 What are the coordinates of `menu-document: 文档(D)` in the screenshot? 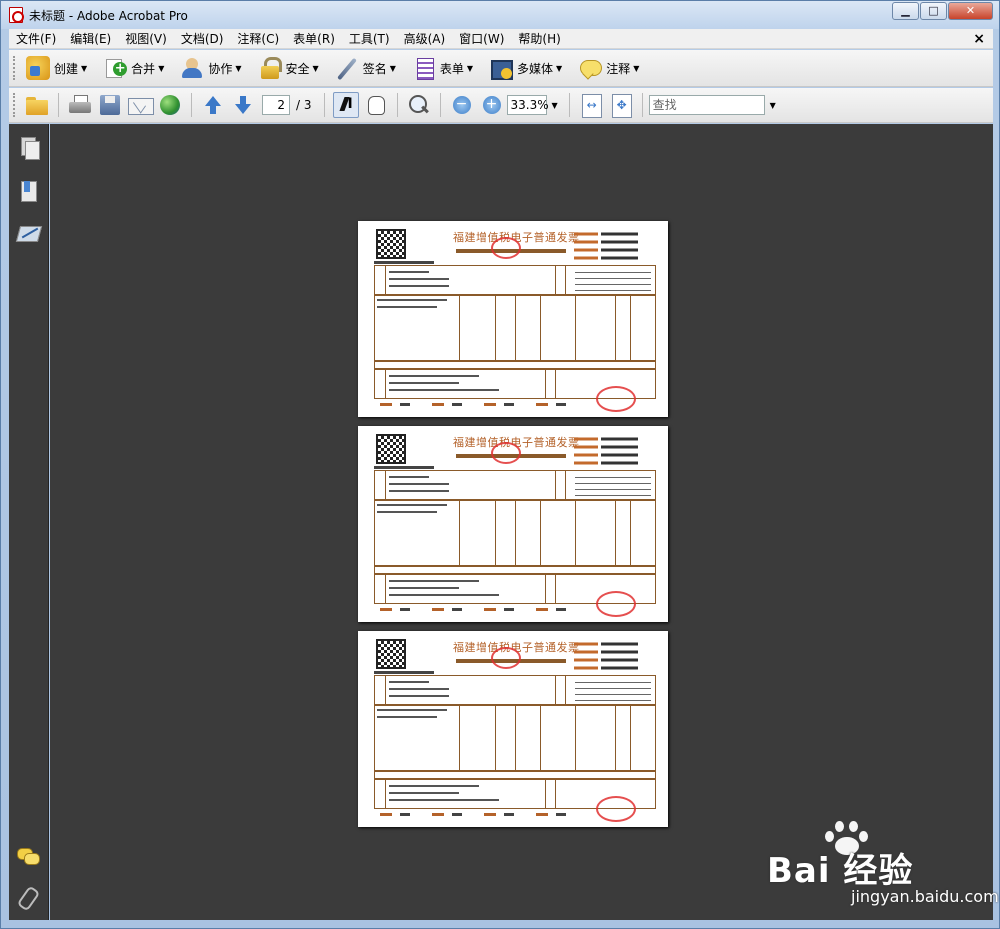 It's located at (202, 39).